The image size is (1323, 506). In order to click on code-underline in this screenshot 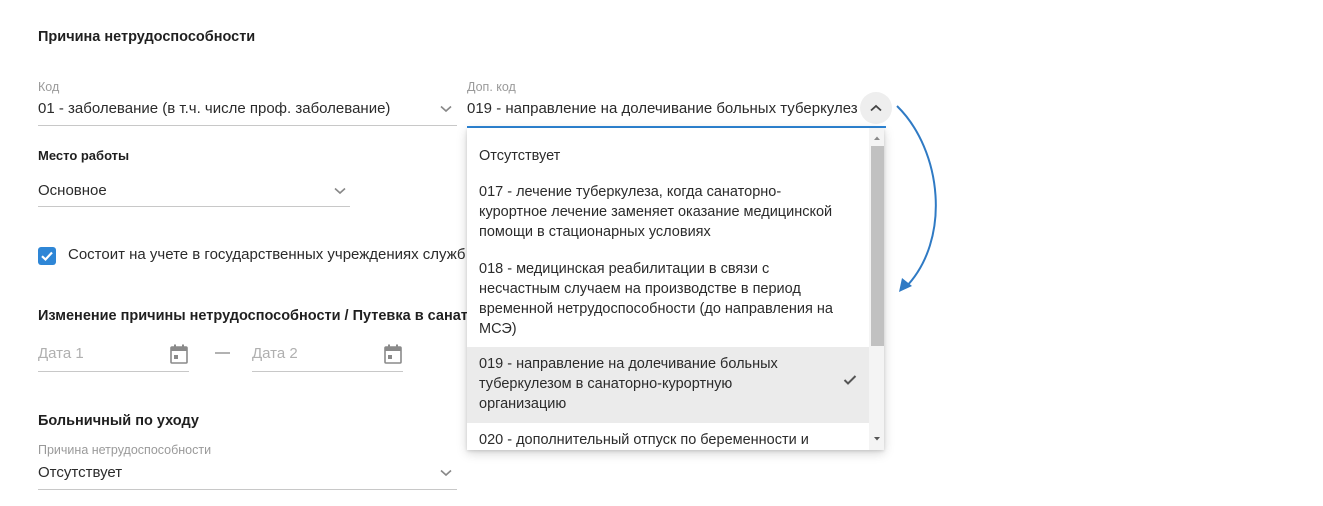, I will do `click(247, 125)`.